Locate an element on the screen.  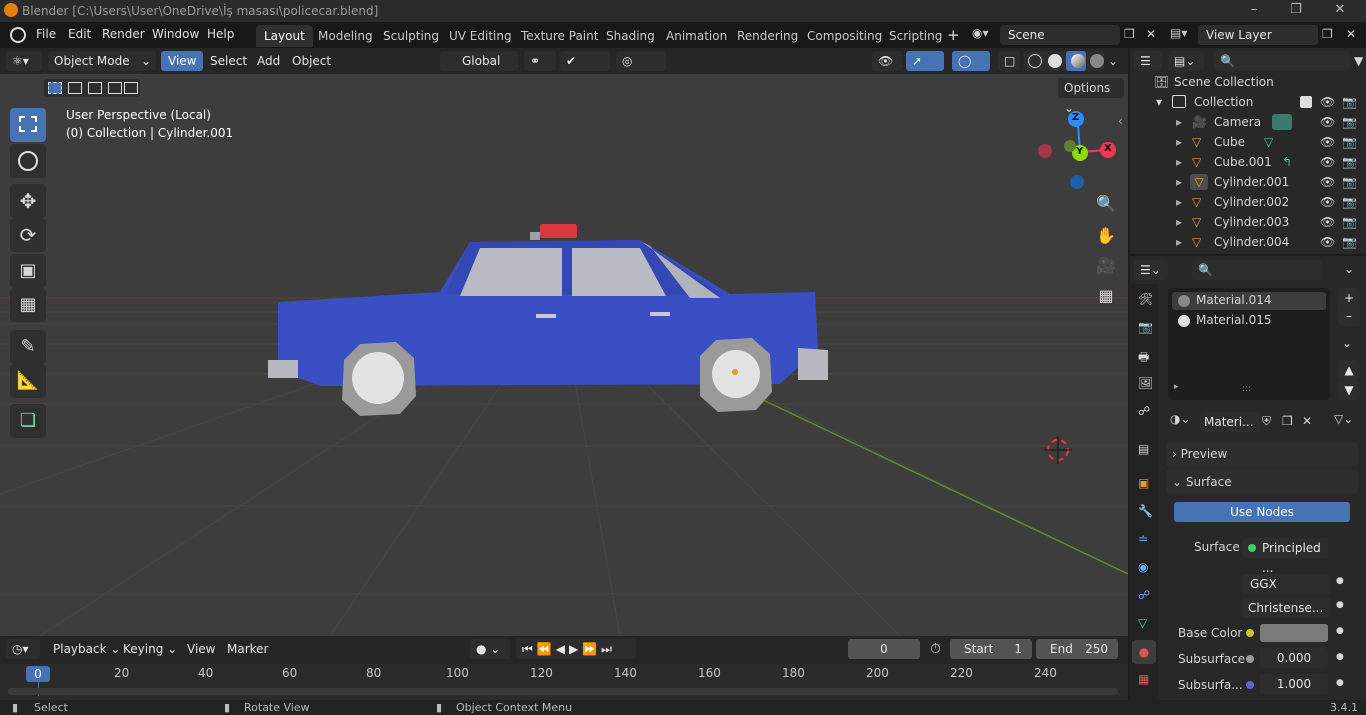
menu-edit: Edit is located at coordinates (79, 34).